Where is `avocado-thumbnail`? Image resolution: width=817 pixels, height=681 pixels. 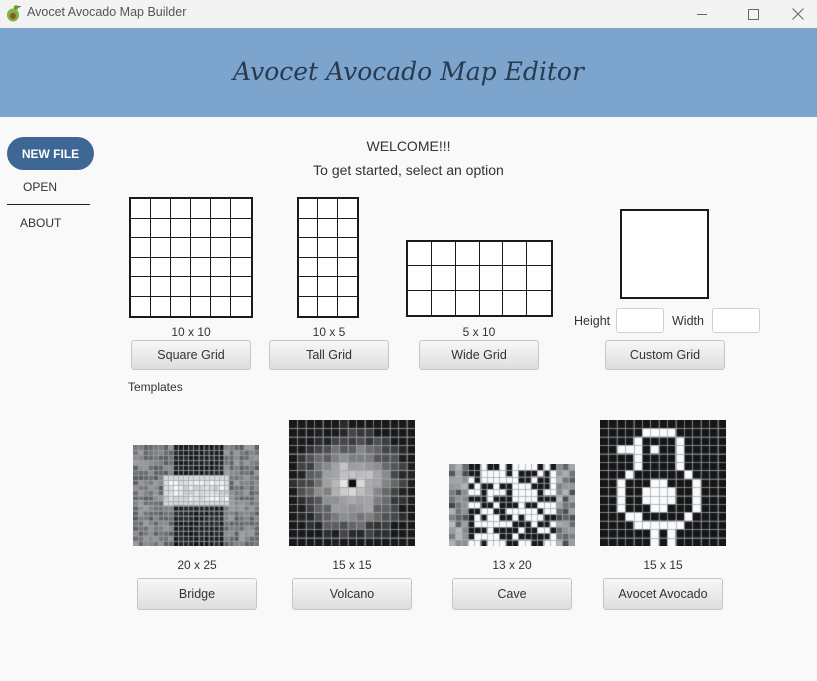
avocado-thumbnail is located at coordinates (663, 483).